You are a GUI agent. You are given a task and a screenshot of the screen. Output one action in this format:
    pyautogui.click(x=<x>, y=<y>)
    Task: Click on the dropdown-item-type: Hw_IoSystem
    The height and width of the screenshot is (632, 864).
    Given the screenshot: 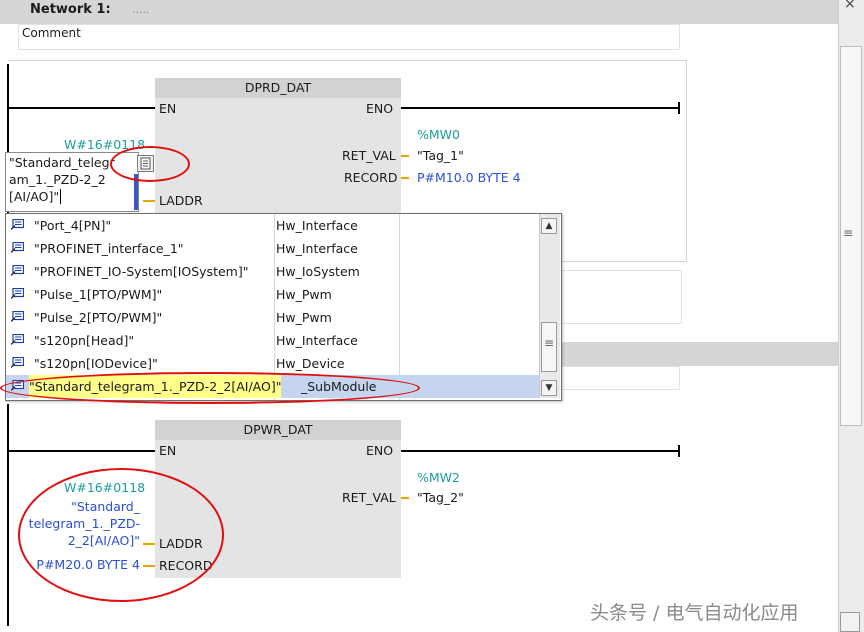 What is the action you would take?
    pyautogui.click(x=318, y=271)
    